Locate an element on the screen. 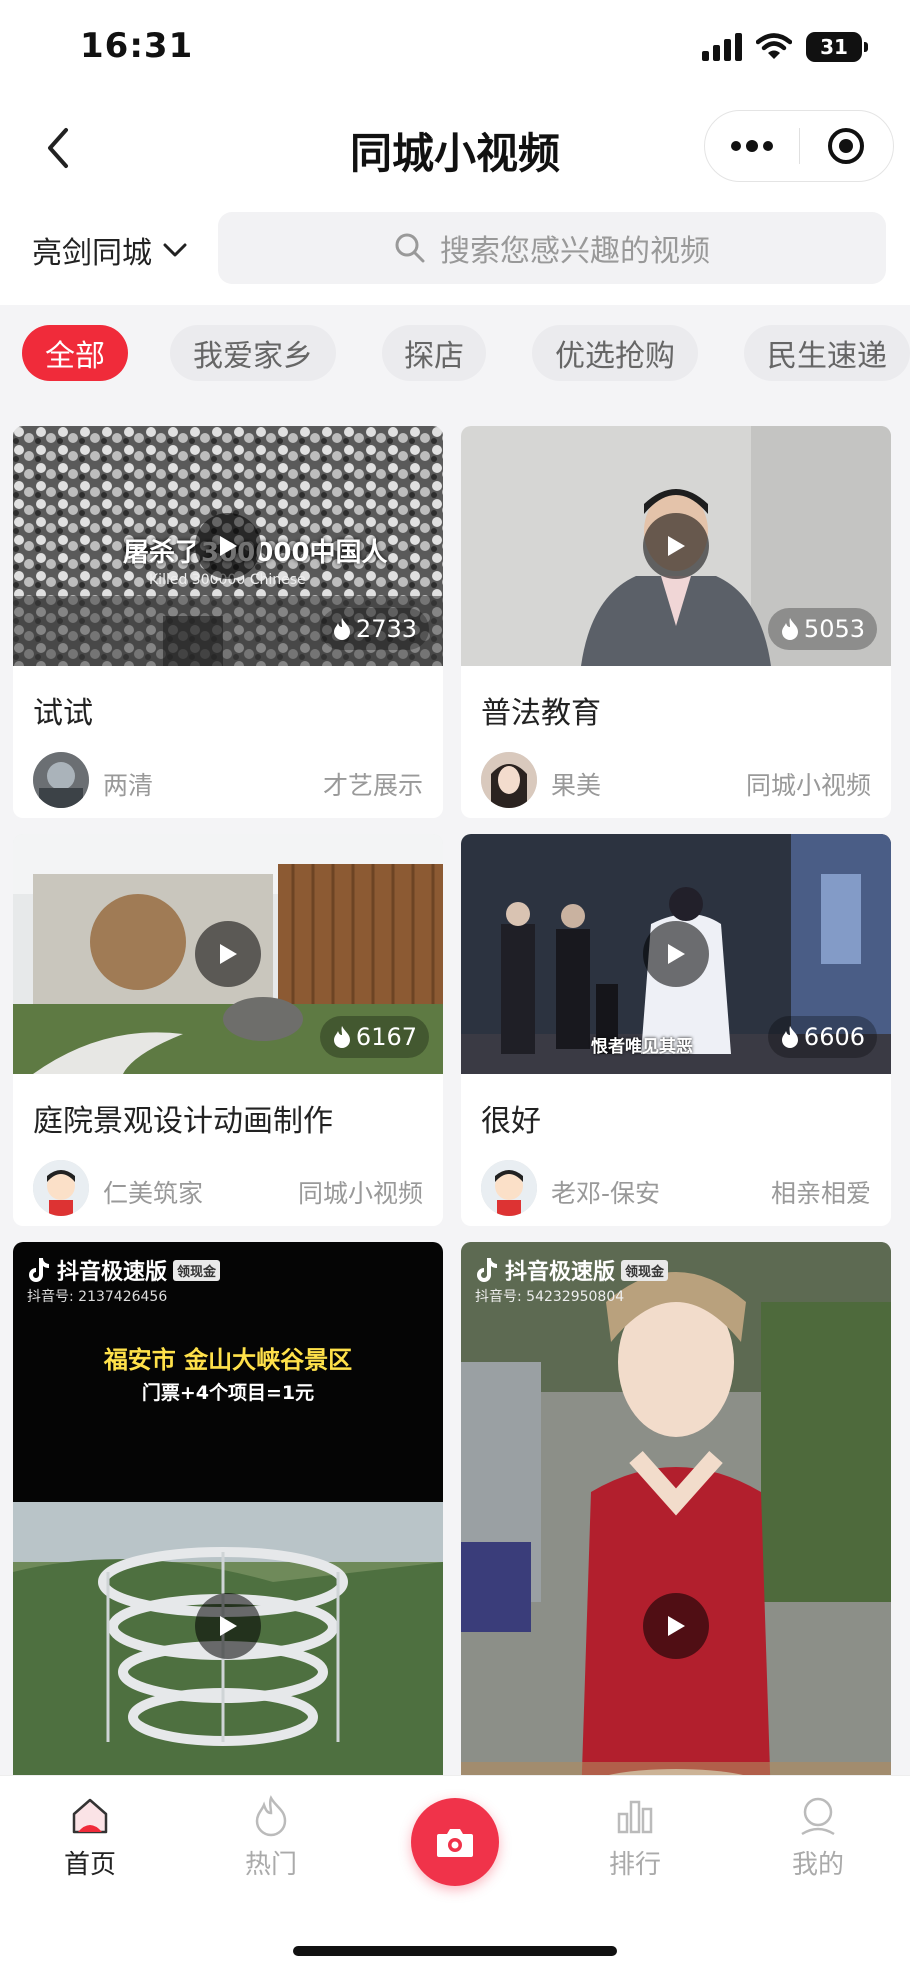 Image resolution: width=910 pixels, height=1970 pixels. close-miniapp-button is located at coordinates (847, 146).